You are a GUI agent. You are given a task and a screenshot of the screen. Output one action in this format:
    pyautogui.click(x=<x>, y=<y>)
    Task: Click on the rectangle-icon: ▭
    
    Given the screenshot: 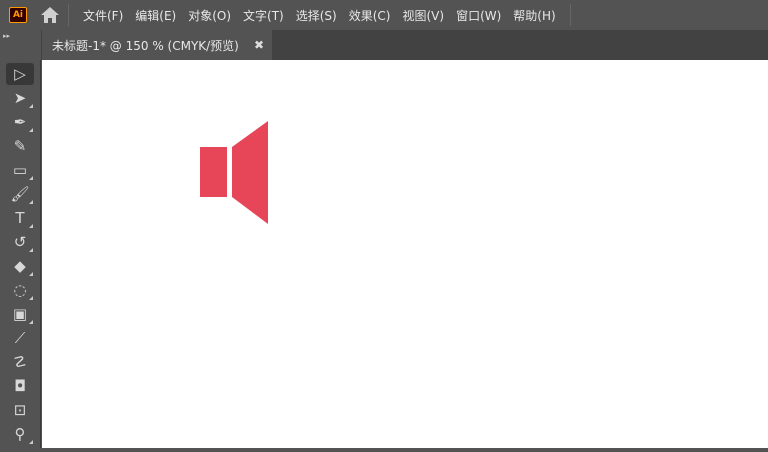 What is the action you would take?
    pyautogui.click(x=20, y=170)
    